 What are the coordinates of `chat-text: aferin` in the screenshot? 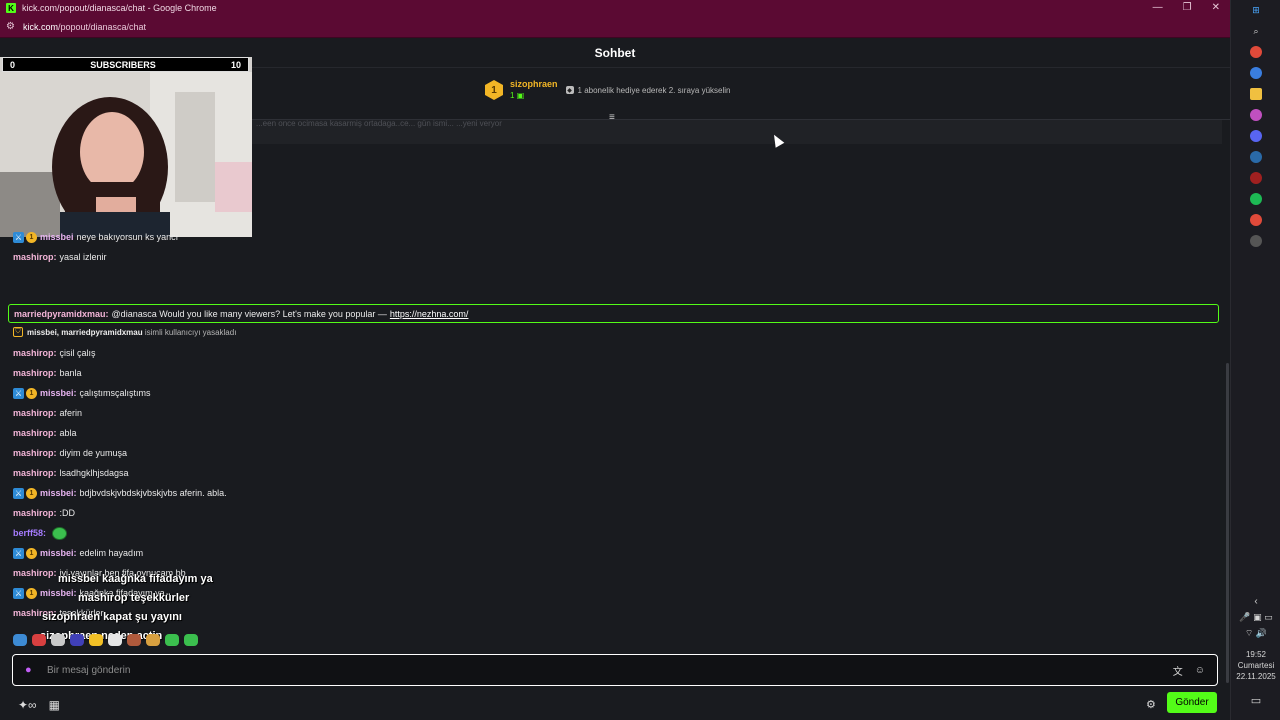 It's located at (71, 413).